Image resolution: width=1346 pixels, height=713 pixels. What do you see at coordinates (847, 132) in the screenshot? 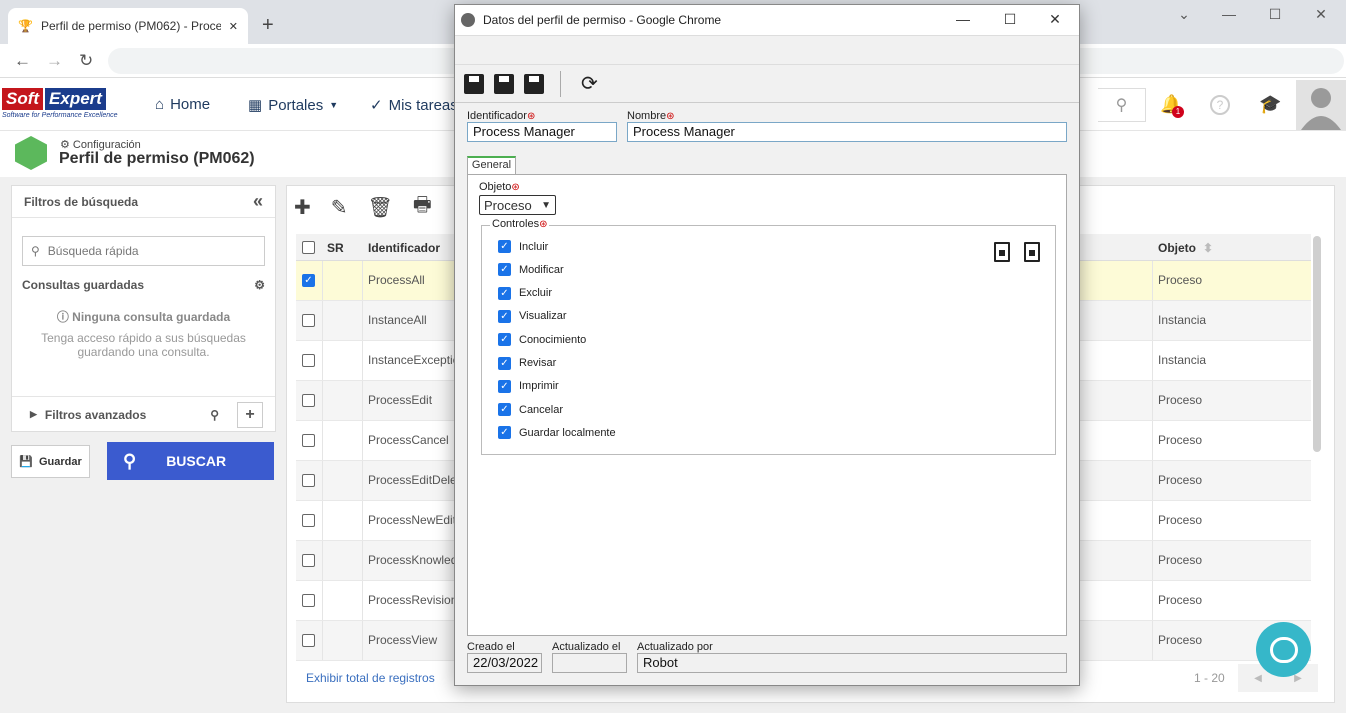
I see `nombre-field: Process Manager` at bounding box center [847, 132].